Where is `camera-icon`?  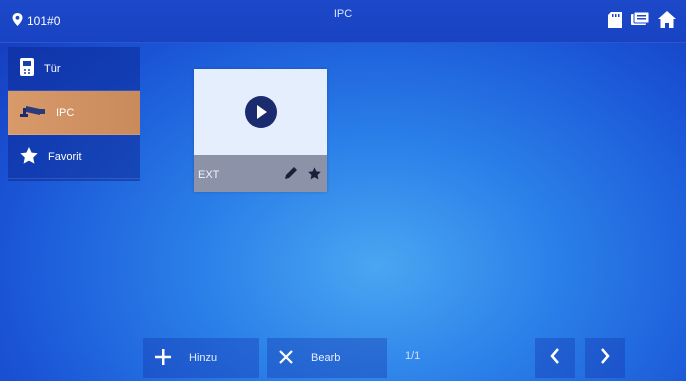 camera-icon is located at coordinates (33, 112).